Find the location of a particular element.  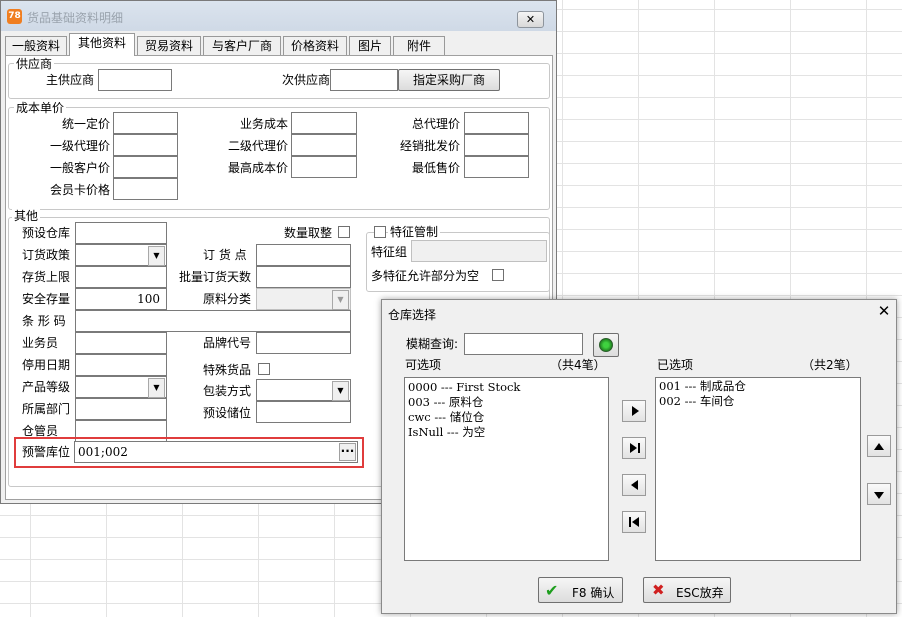

tab-images: 图片 is located at coordinates (370, 45).